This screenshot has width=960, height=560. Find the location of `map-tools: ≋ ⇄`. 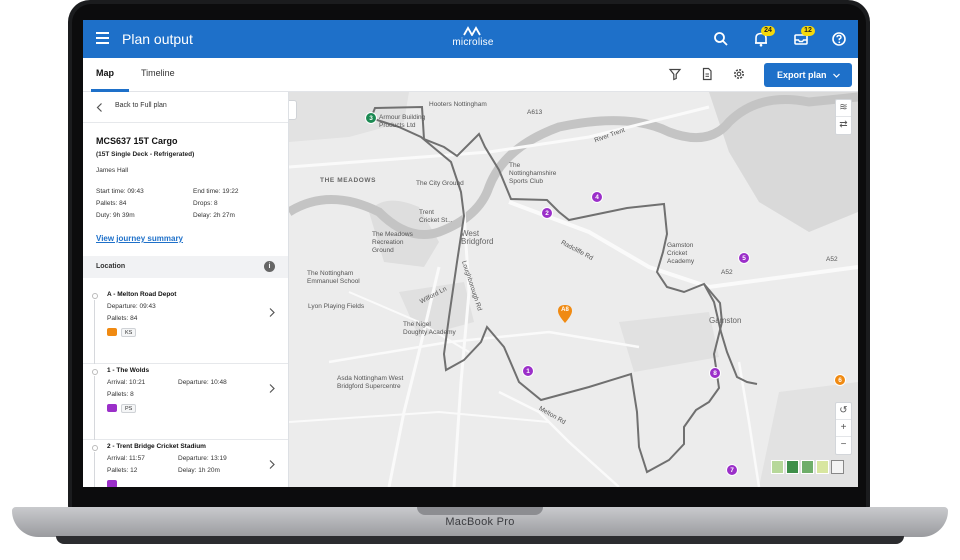

map-tools: ≋ ⇄ is located at coordinates (843, 117).